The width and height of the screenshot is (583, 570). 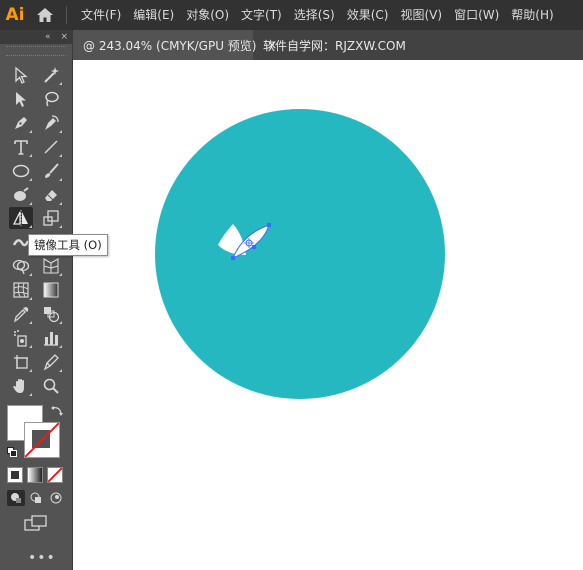 I want to click on color-mode-button, so click(x=15, y=475).